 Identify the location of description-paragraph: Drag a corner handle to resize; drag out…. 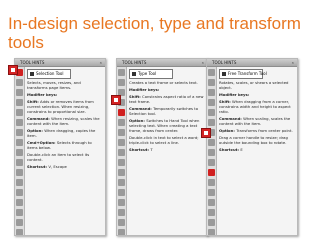
(256, 140).